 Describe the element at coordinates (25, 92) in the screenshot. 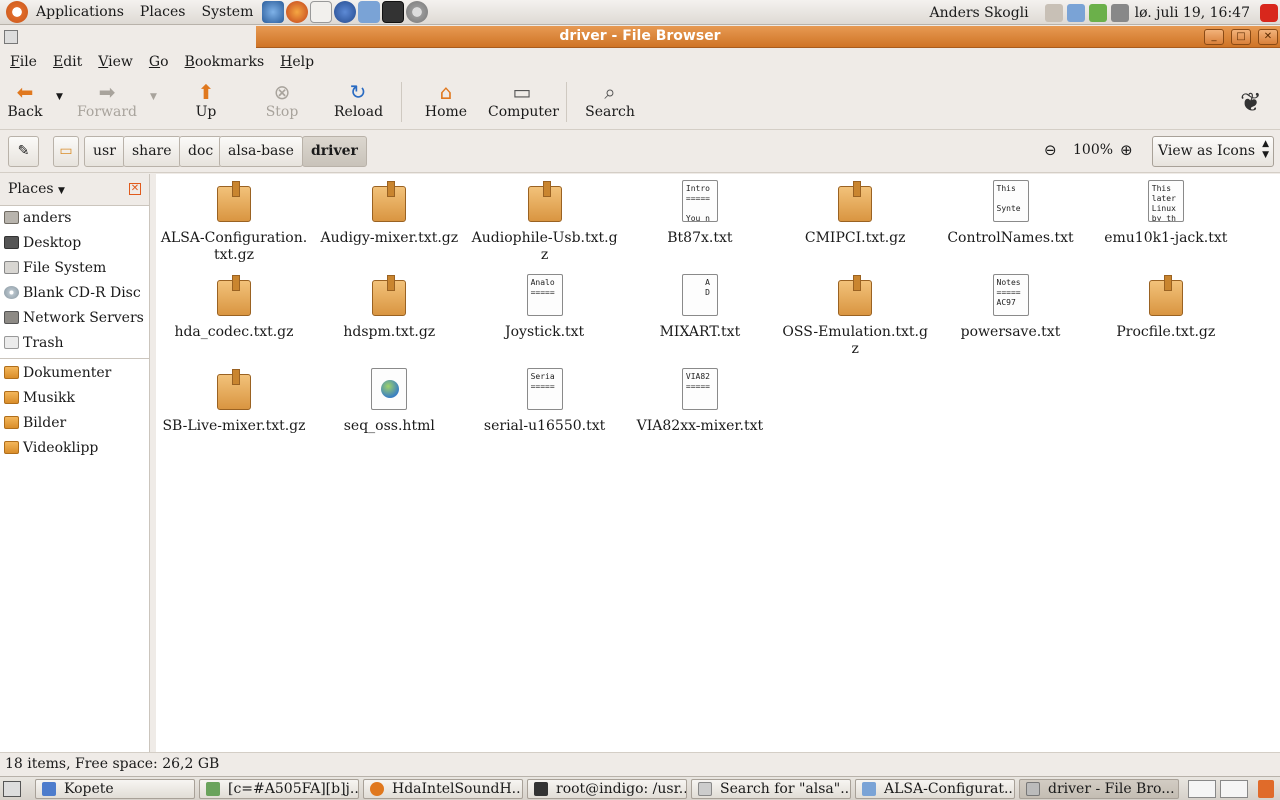

I see `back-arrow-icon: ⬅` at that location.